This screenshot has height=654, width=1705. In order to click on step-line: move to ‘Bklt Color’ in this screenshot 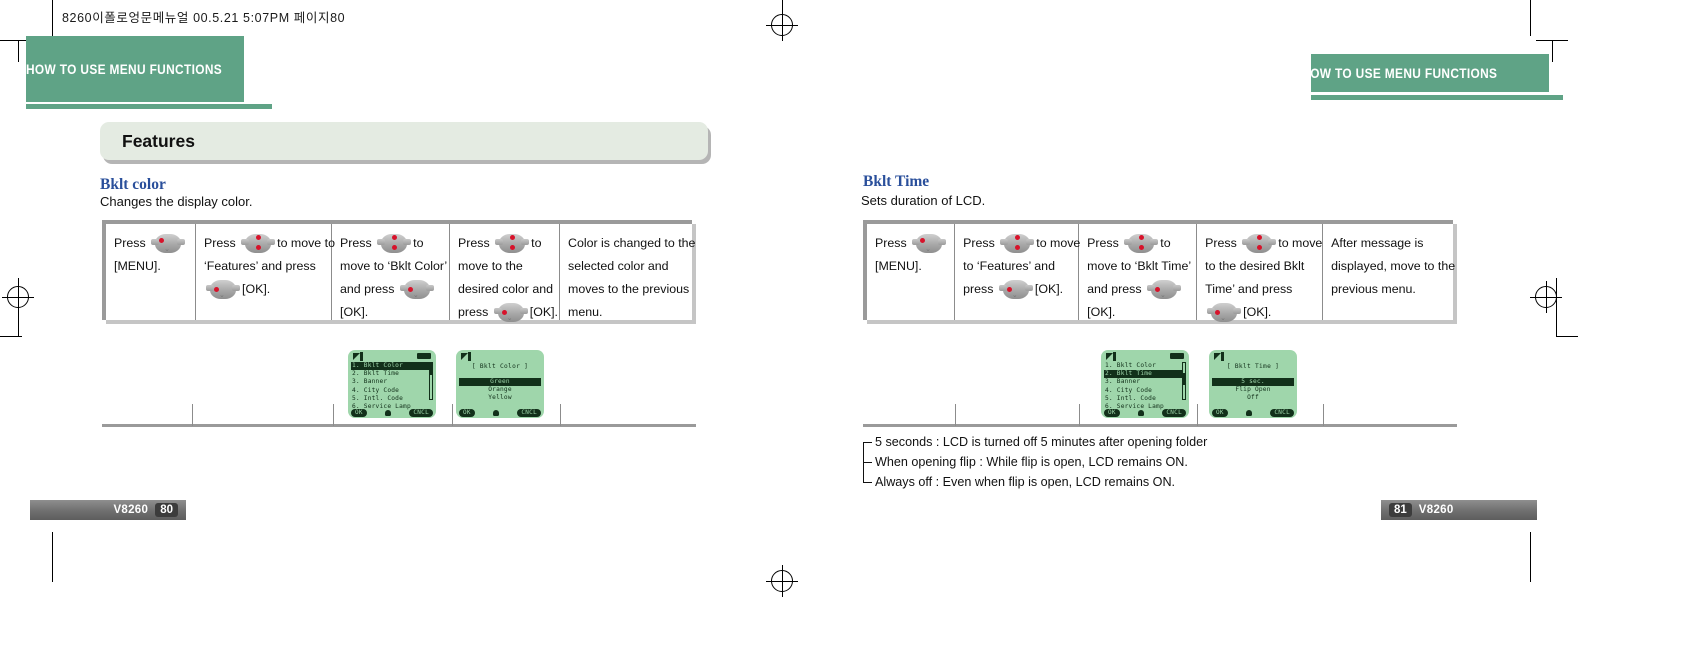, I will do `click(394, 266)`.